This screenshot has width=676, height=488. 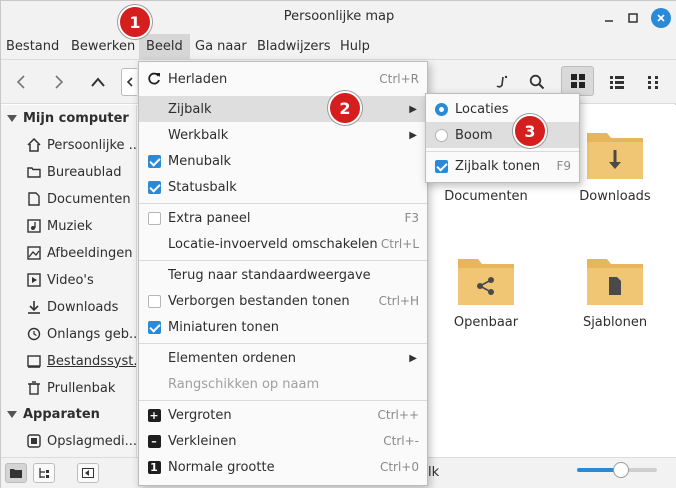 I want to click on menubalk-checkbox, so click(x=154, y=161).